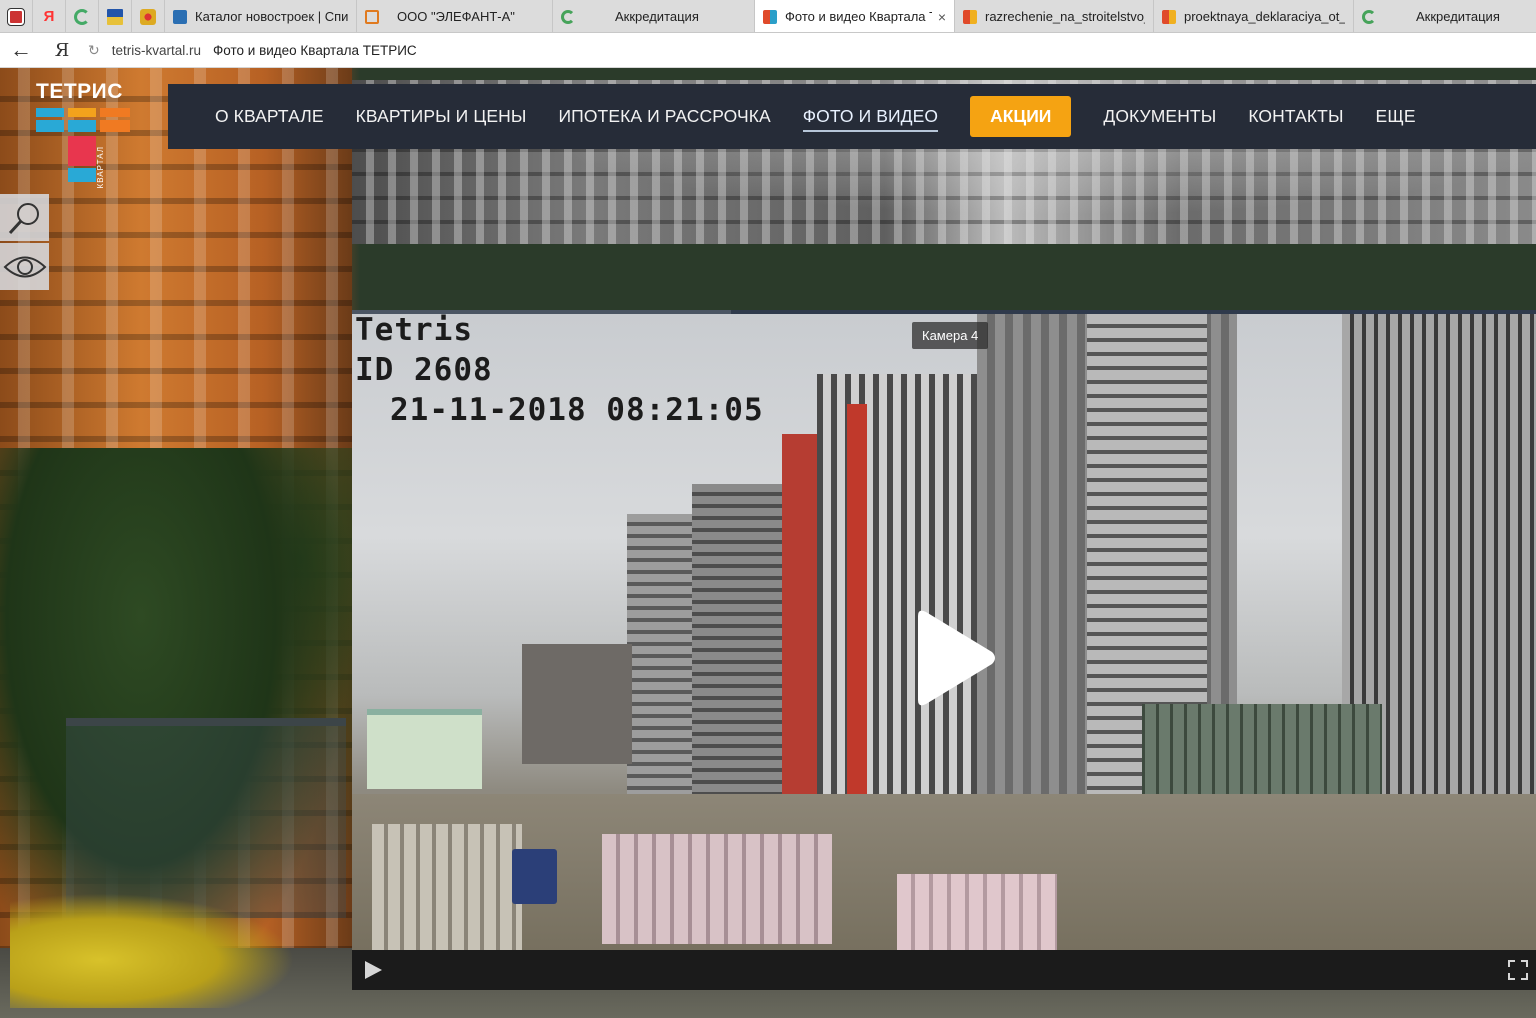 Image resolution: width=1536 pixels, height=1018 pixels. Describe the element at coordinates (269, 116) in the screenshot. I see `nav-about: О КВАРТАЛЕ` at that location.